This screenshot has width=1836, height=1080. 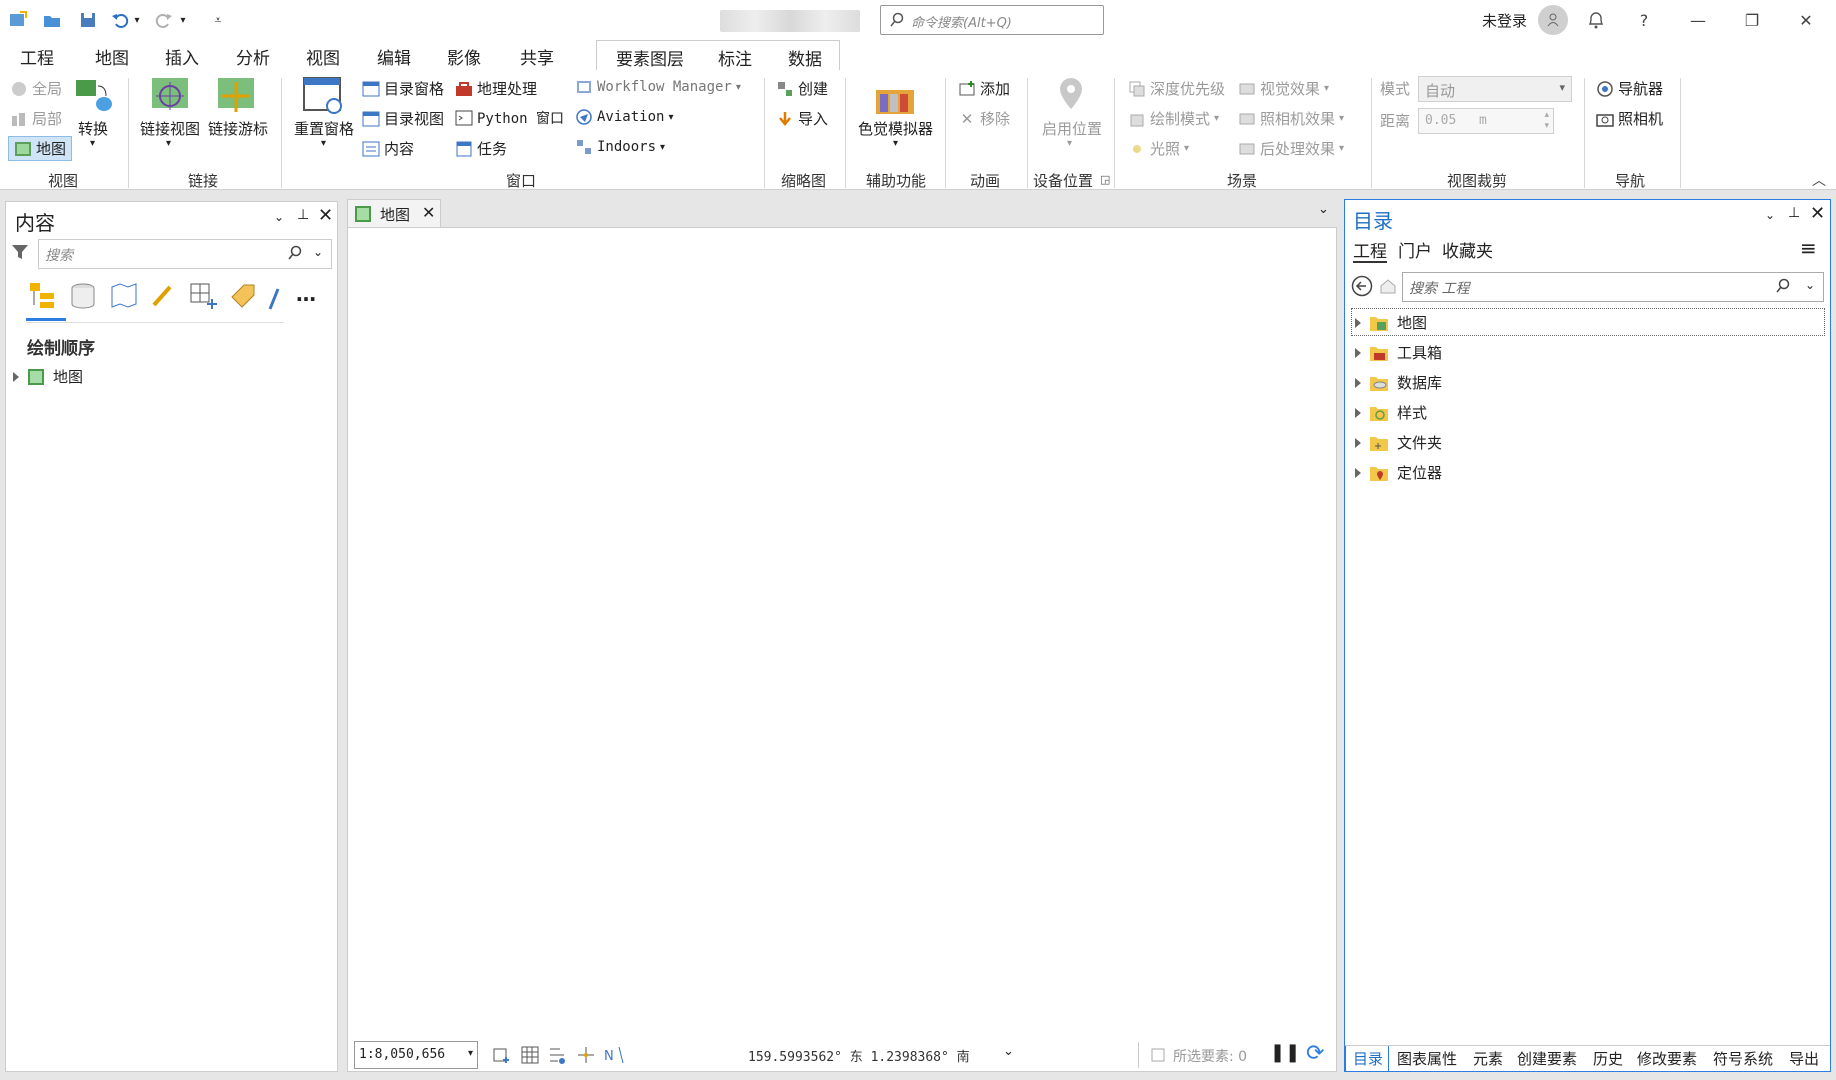 What do you see at coordinates (1546, 121) in the screenshot?
I see `spinner-arrows-icon: ▴ ▾` at bounding box center [1546, 121].